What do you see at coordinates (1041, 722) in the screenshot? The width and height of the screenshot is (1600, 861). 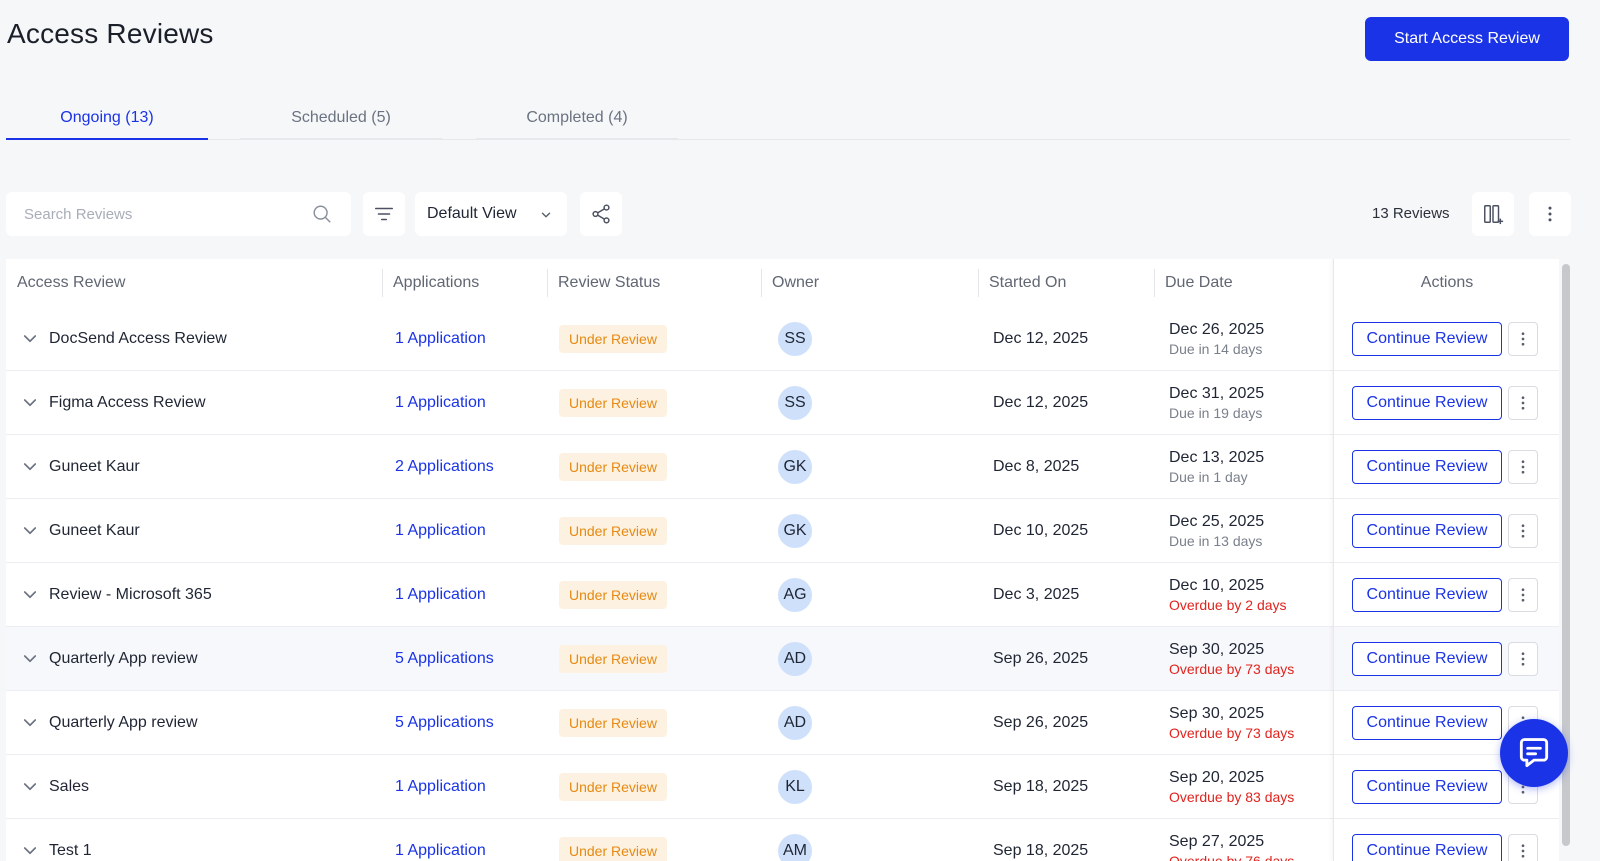 I see `started-on: Sep 26, 2025` at bounding box center [1041, 722].